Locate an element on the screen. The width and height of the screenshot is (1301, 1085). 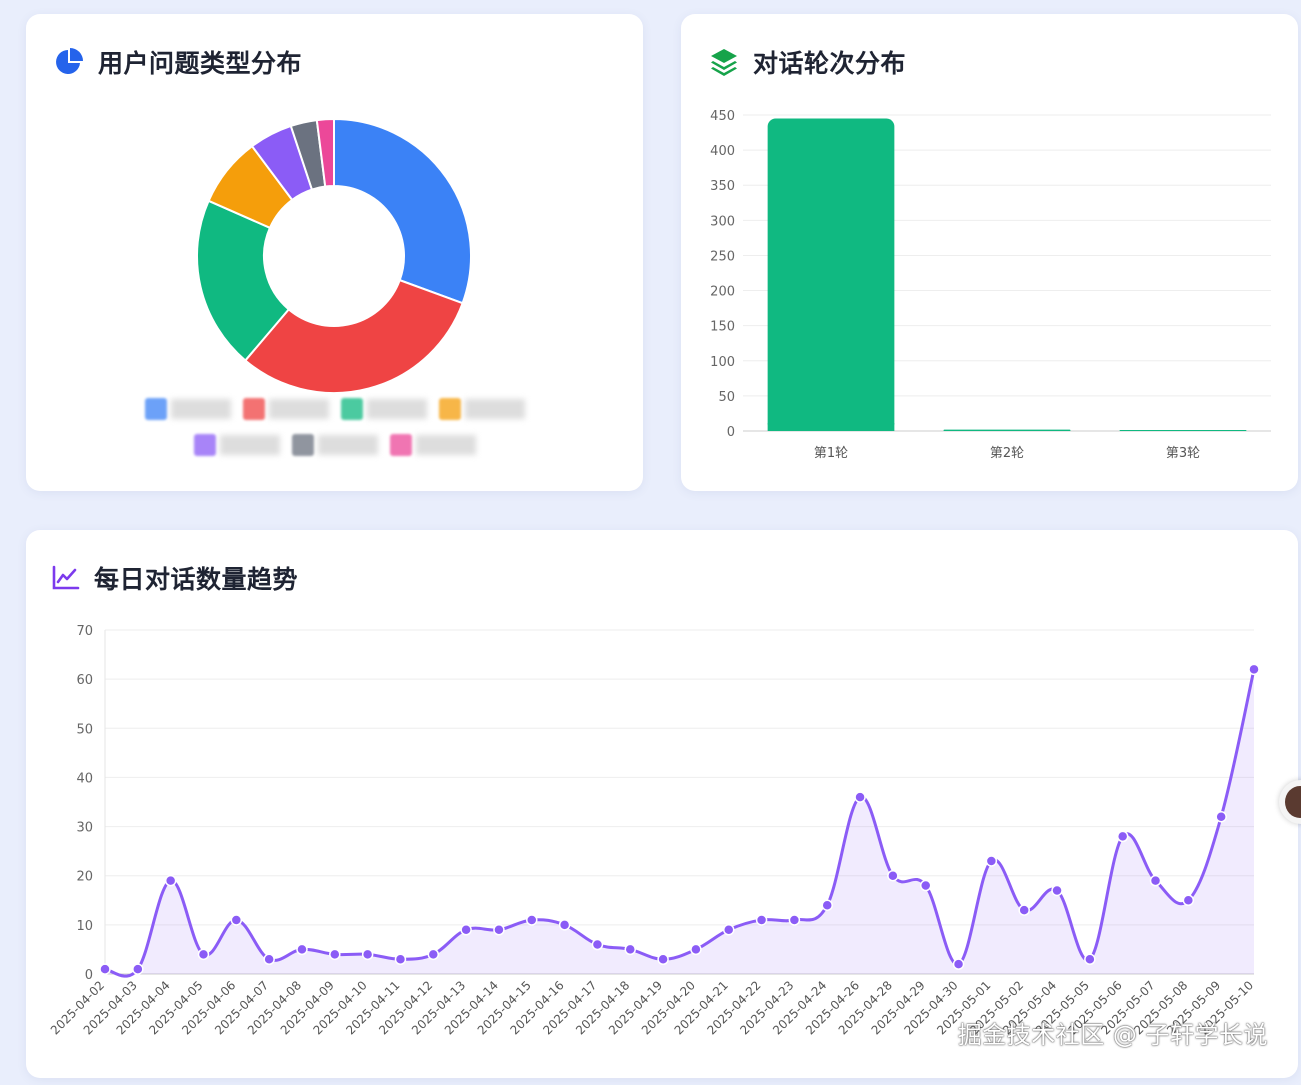
y-tick-label: 250 is located at coordinates (722, 256).